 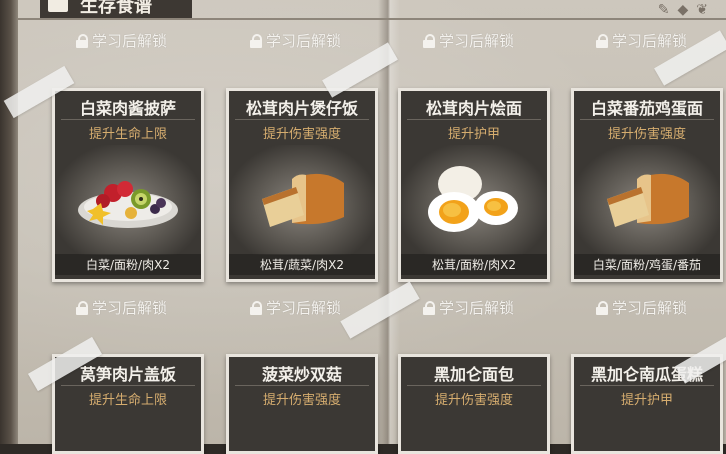 What do you see at coordinates (9, 222) in the screenshot?
I see `book-cover-edge` at bounding box center [9, 222].